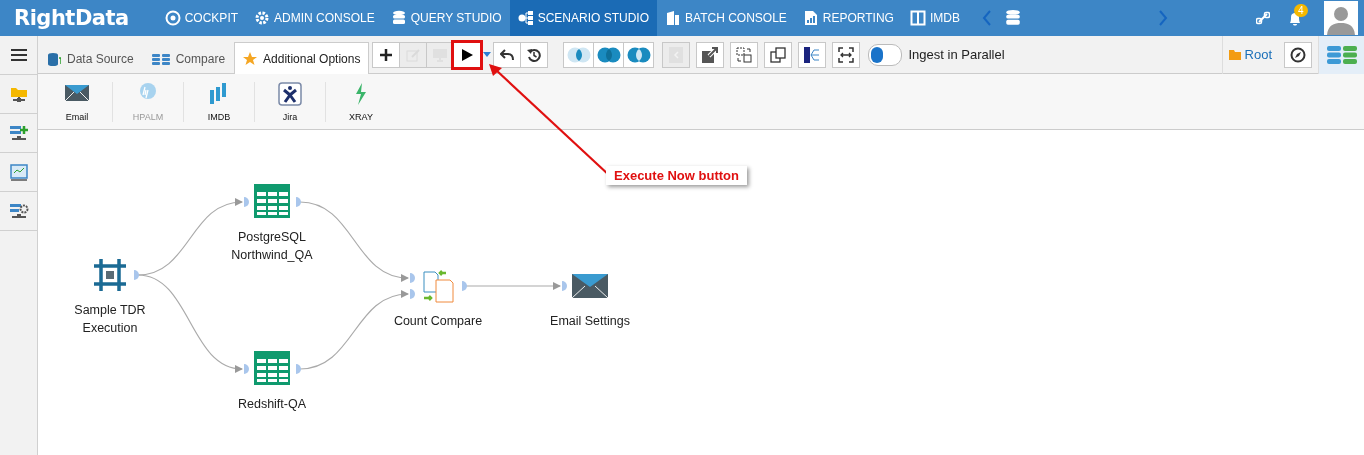 This screenshot has height=455, width=1364. Describe the element at coordinates (71, 18) in the screenshot. I see `logo: RightData` at that location.